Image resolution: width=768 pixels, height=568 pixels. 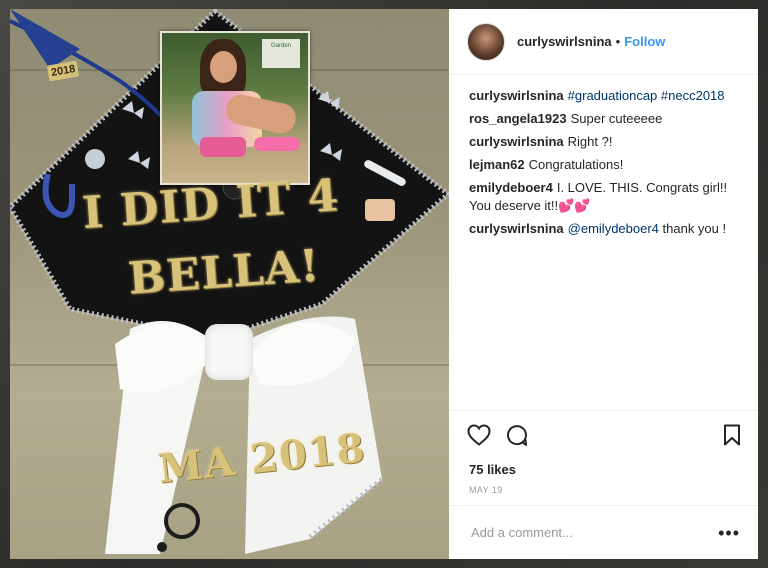 I want to click on comment-item: curlyswirlsnina Right ?!, so click(x=604, y=142).